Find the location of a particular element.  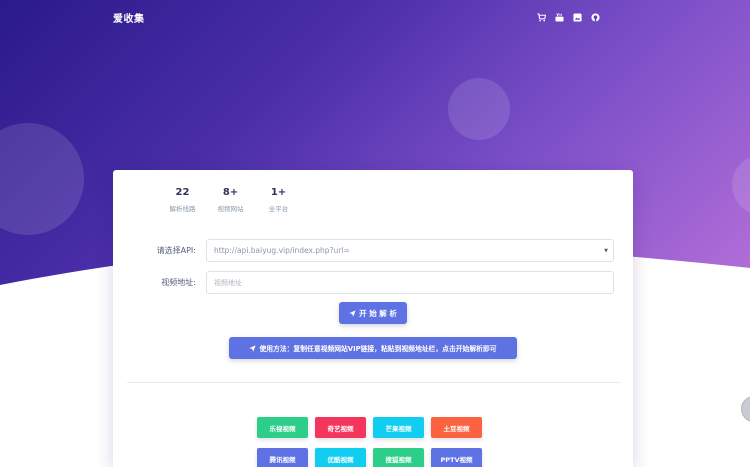

site-button-tencent: 腾讯视频 is located at coordinates (282, 457).